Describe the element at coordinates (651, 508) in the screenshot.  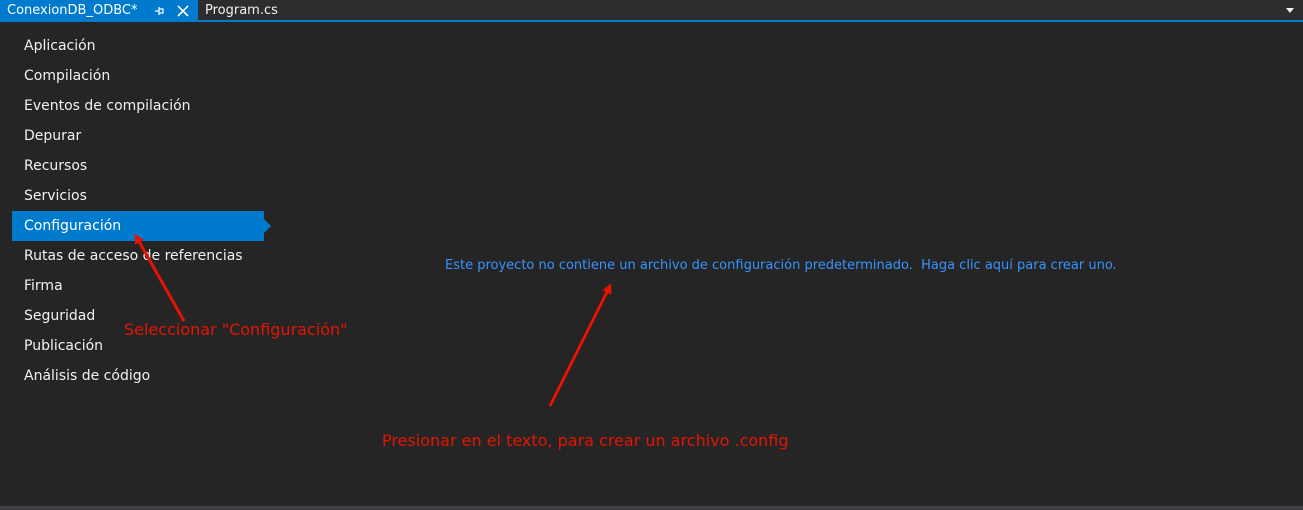
I see `bottom-divider` at that location.